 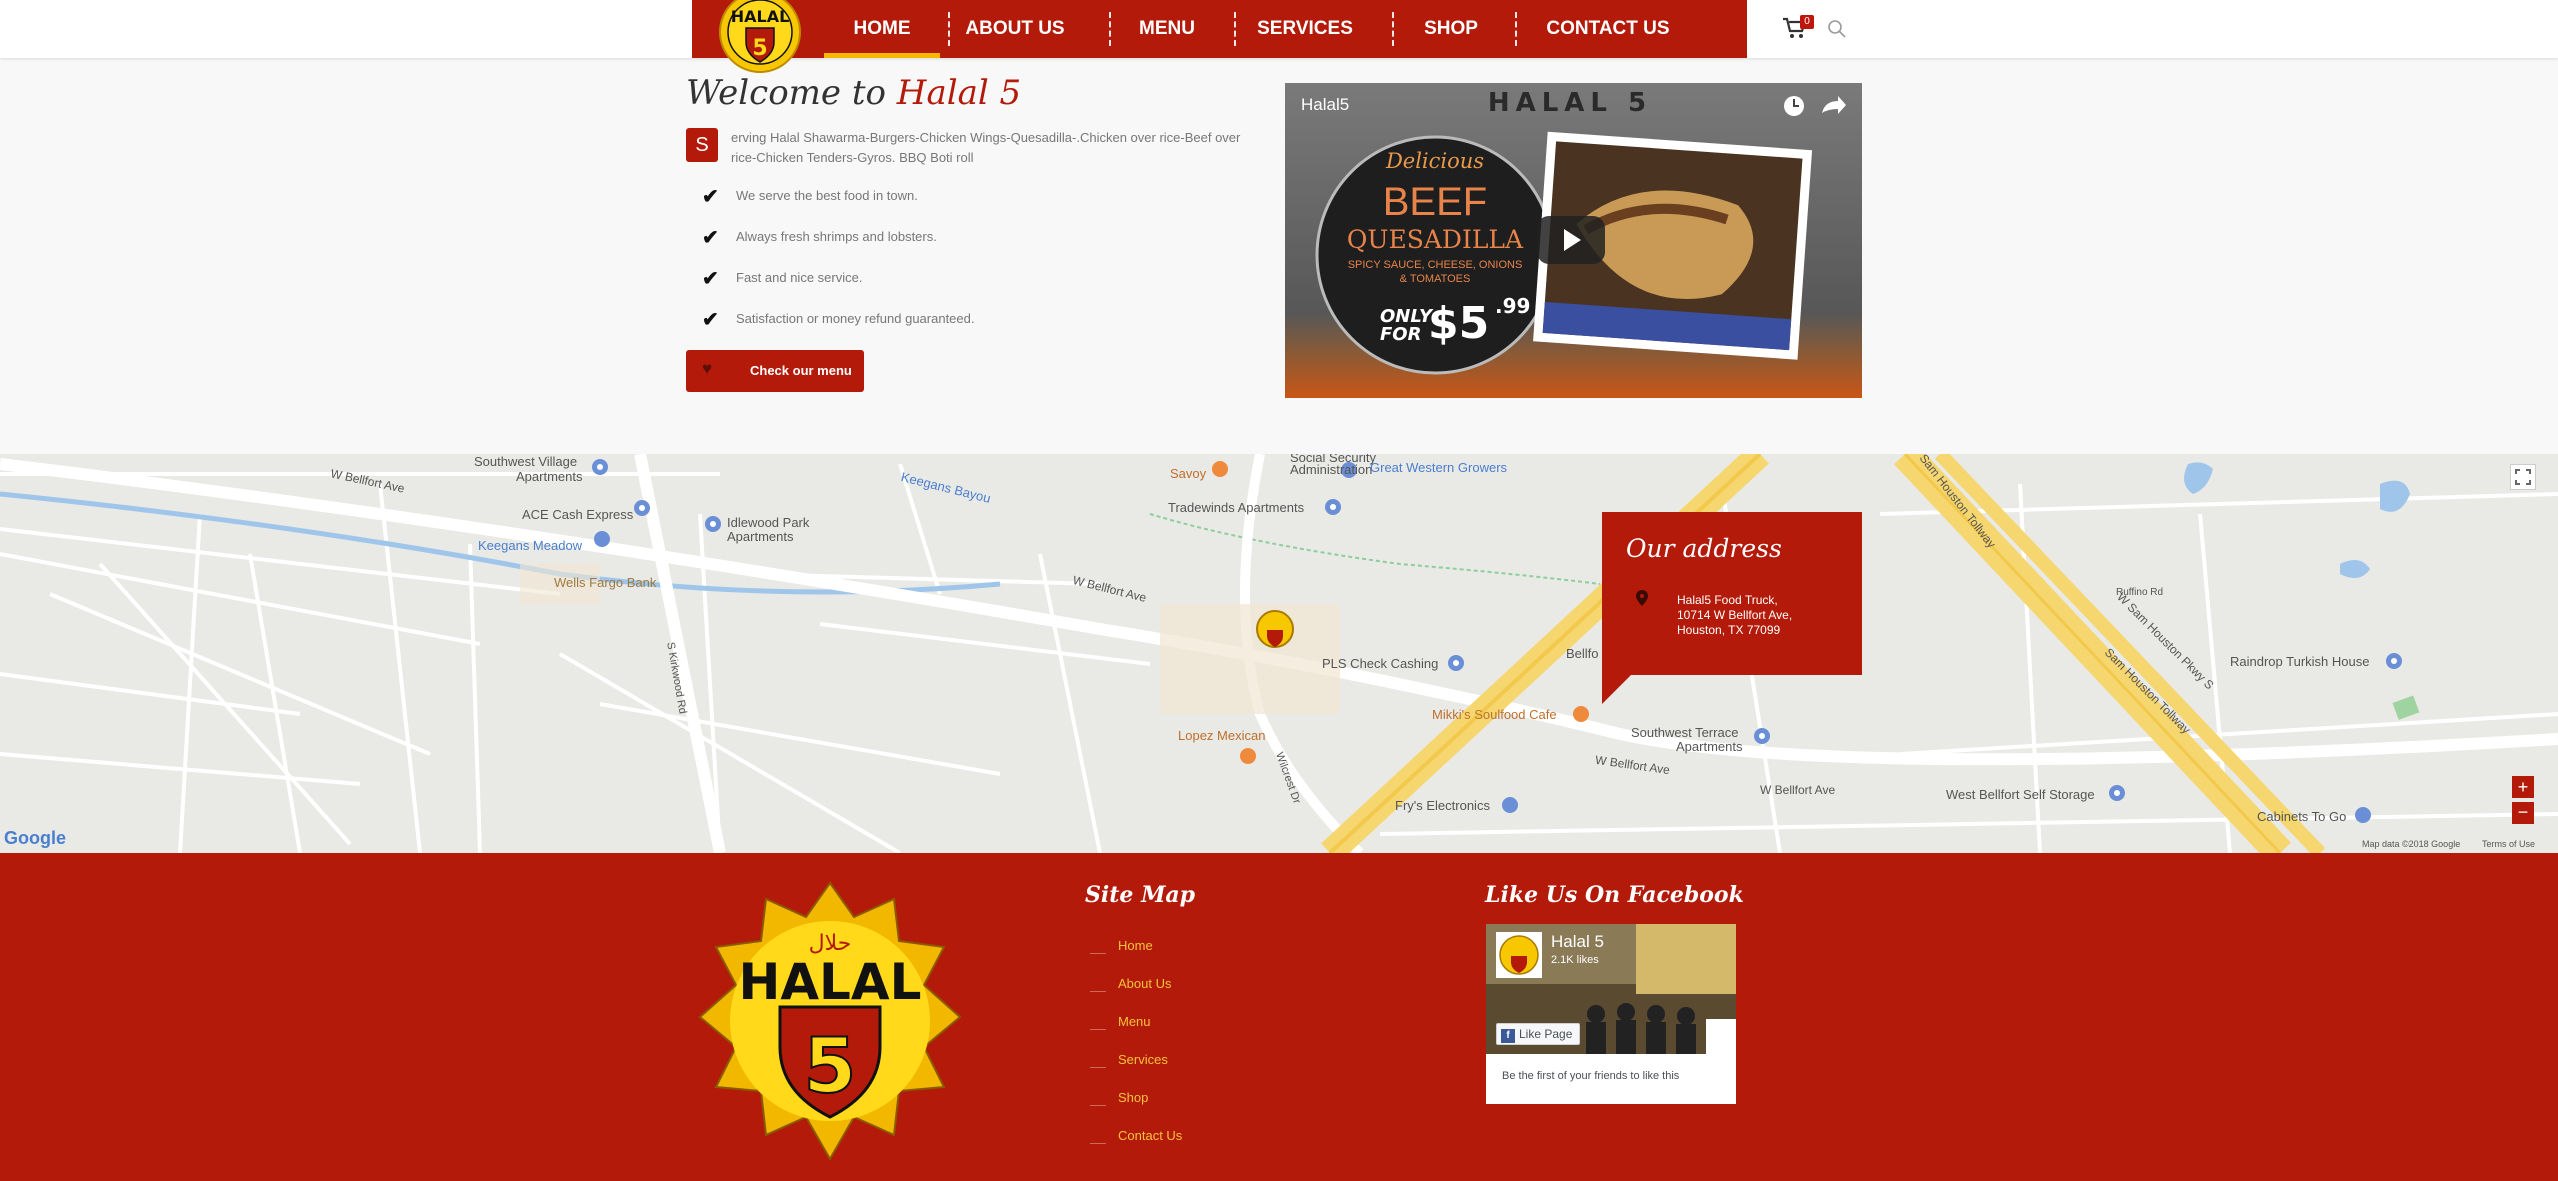 What do you see at coordinates (1442, 805) in the screenshot?
I see `map-label: Fry's Electronics` at bounding box center [1442, 805].